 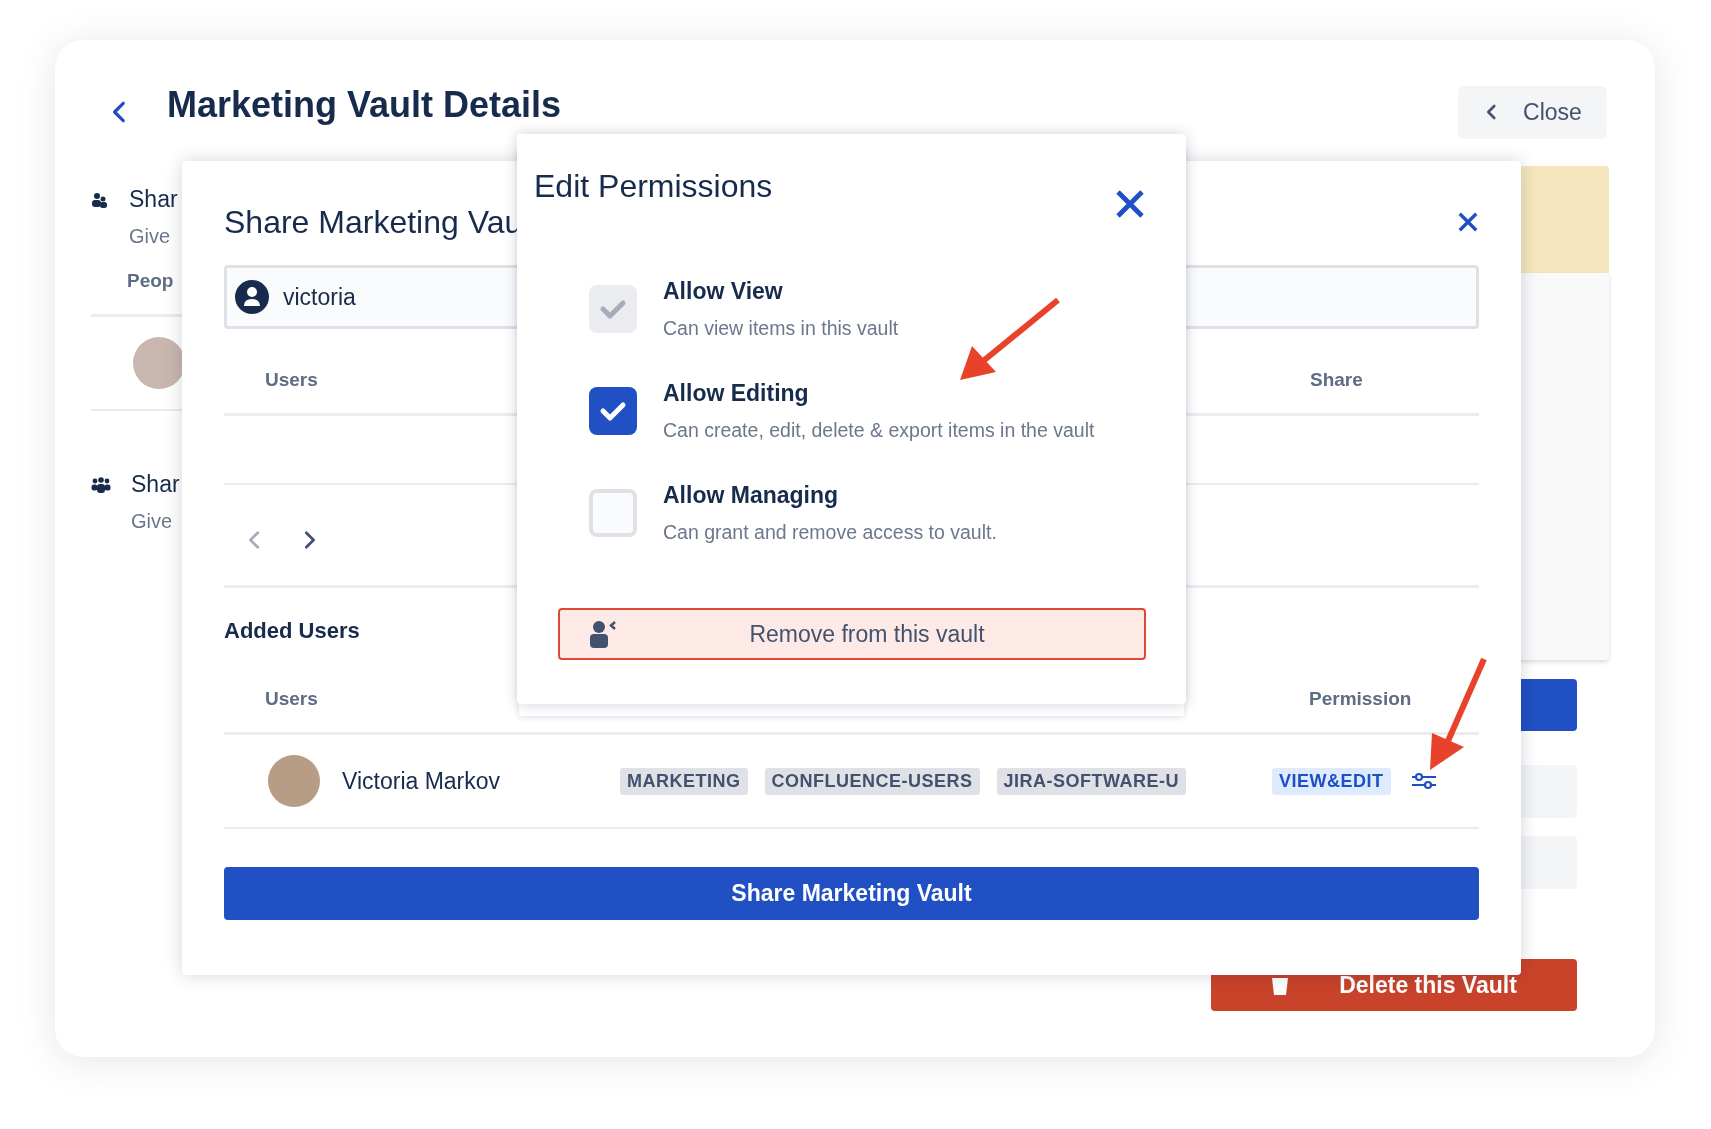 What do you see at coordinates (365, 105) in the screenshot?
I see `page-title: Marketing Vault Details` at bounding box center [365, 105].